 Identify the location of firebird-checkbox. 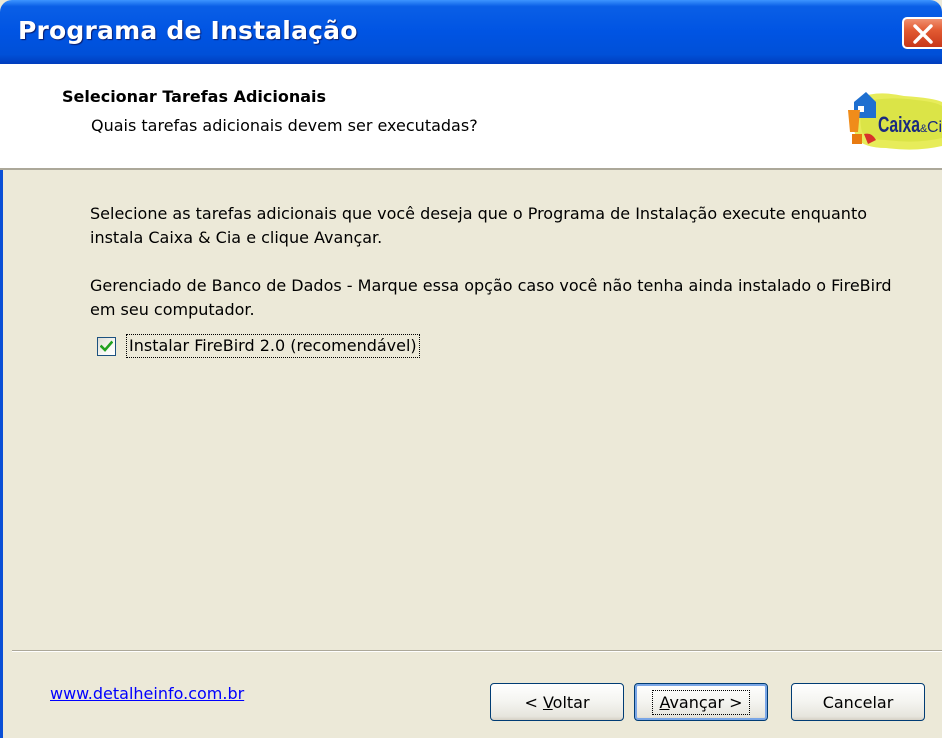
(106, 346).